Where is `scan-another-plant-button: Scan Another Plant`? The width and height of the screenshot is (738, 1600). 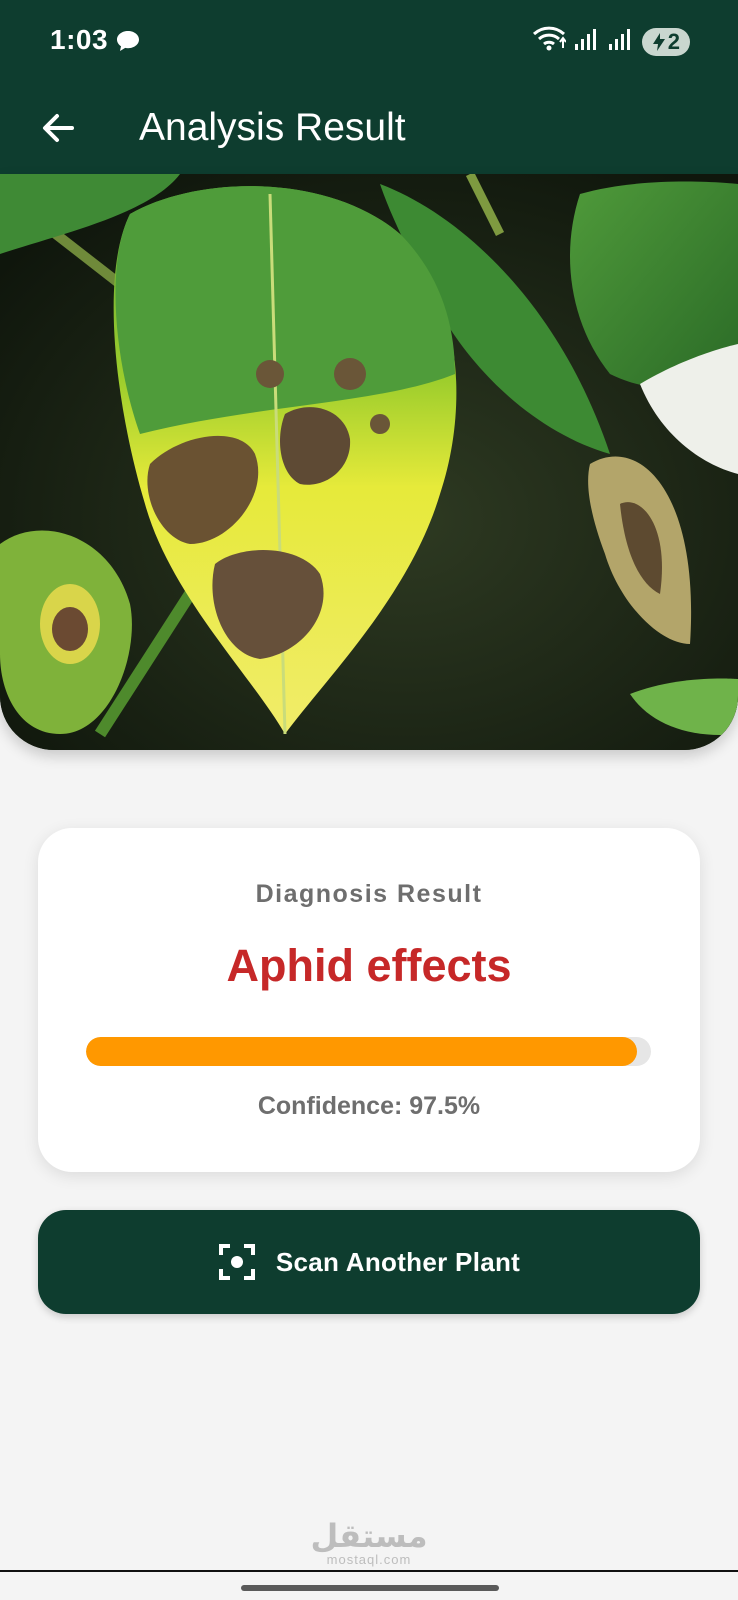 scan-another-plant-button: Scan Another Plant is located at coordinates (369, 1262).